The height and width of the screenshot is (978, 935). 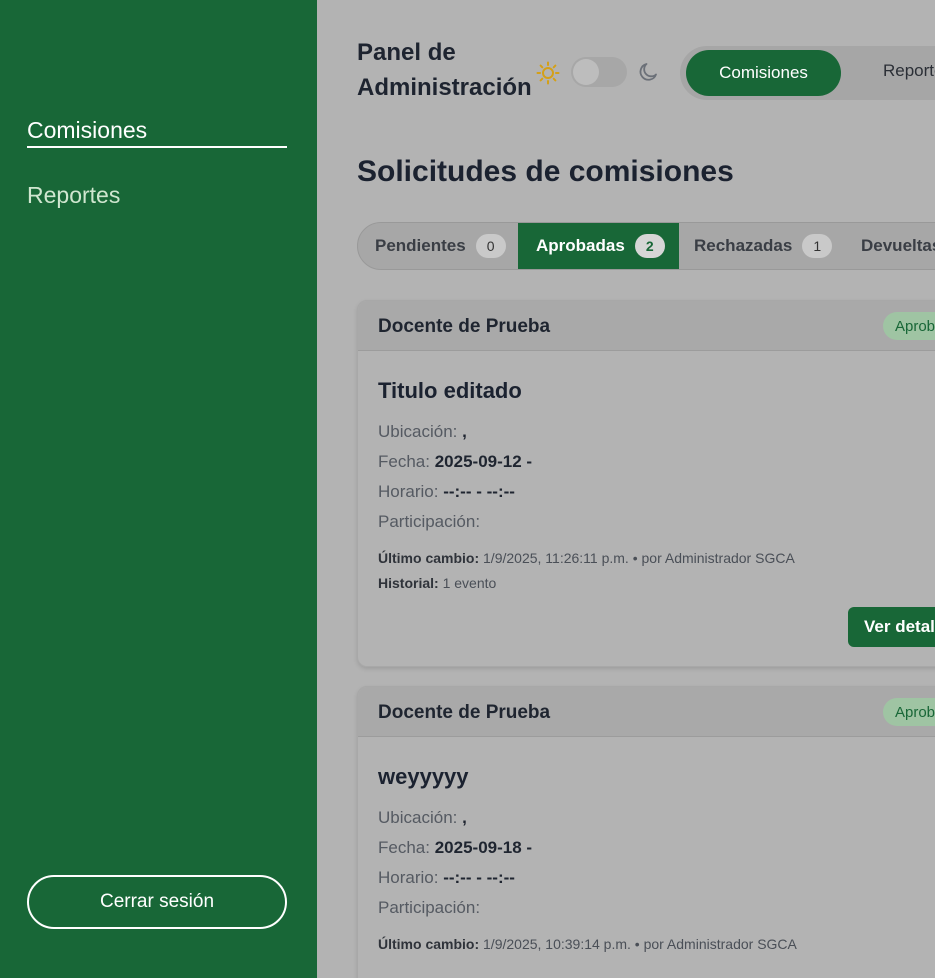 What do you see at coordinates (157, 902) in the screenshot?
I see `logout-button: Cerrar sesión` at bounding box center [157, 902].